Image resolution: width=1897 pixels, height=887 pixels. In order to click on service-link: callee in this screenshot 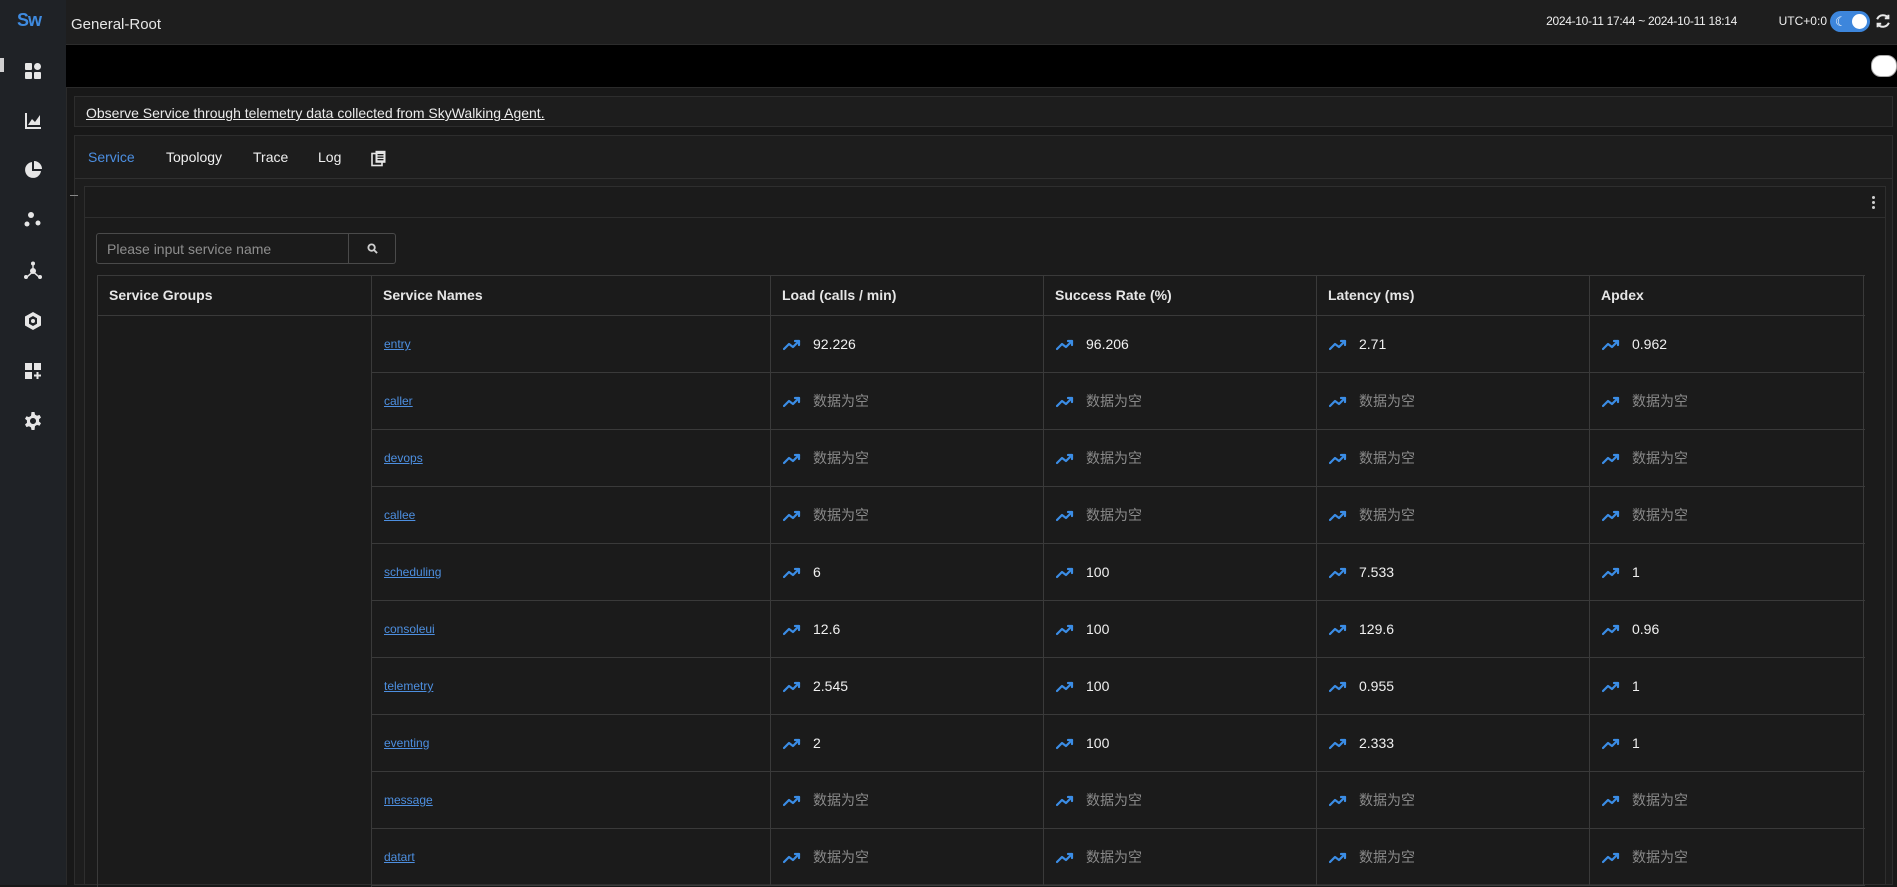, I will do `click(399, 515)`.